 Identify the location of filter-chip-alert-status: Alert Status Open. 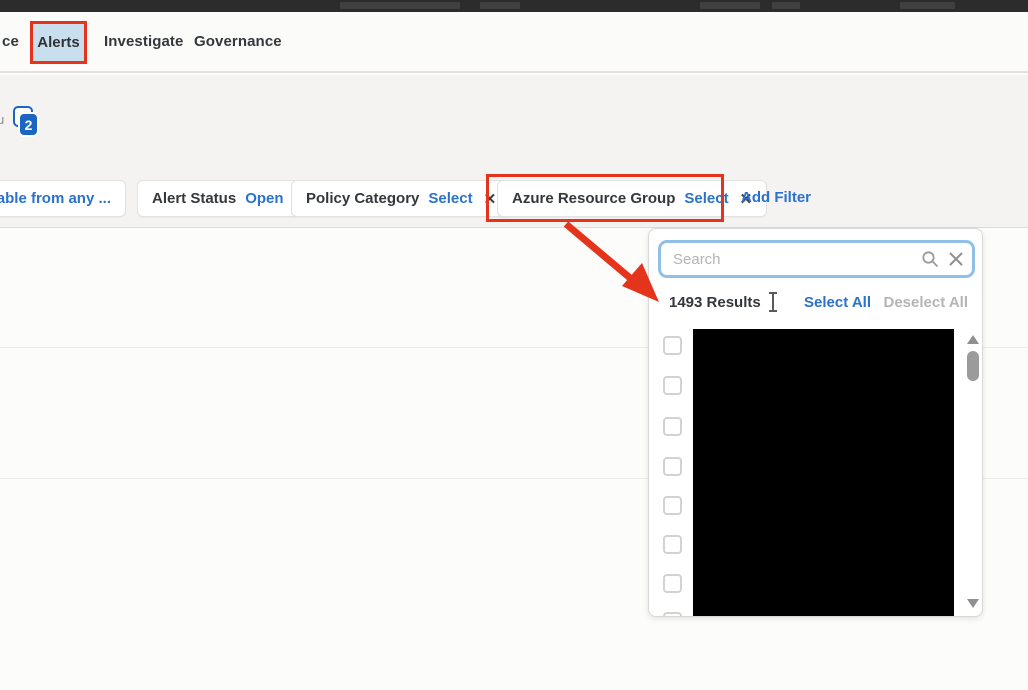
(218, 198).